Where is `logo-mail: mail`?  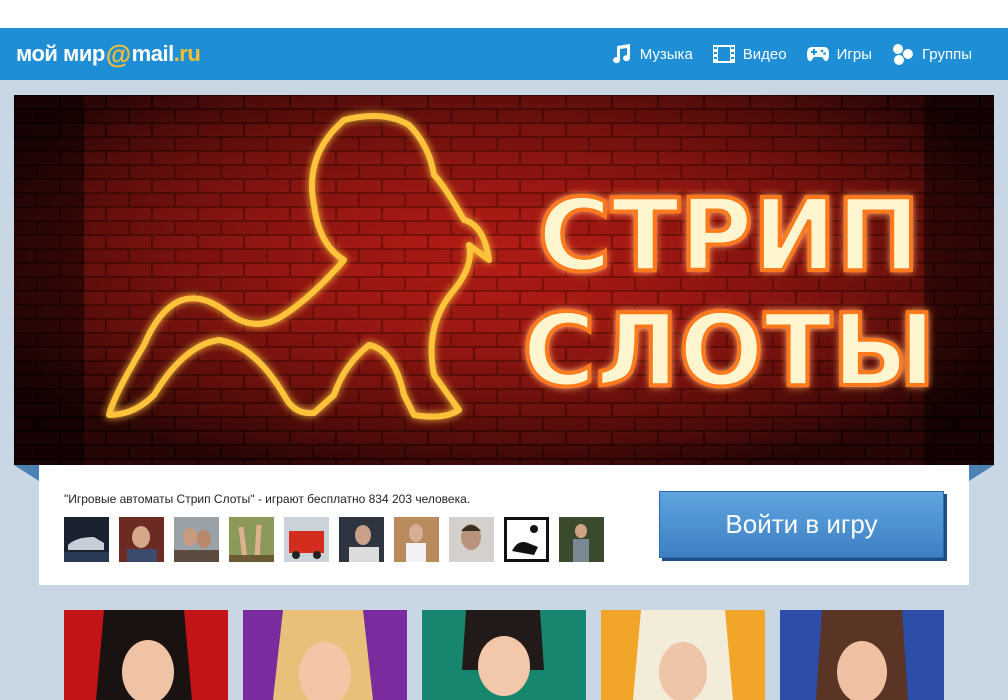
logo-mail: mail is located at coordinates (153, 53).